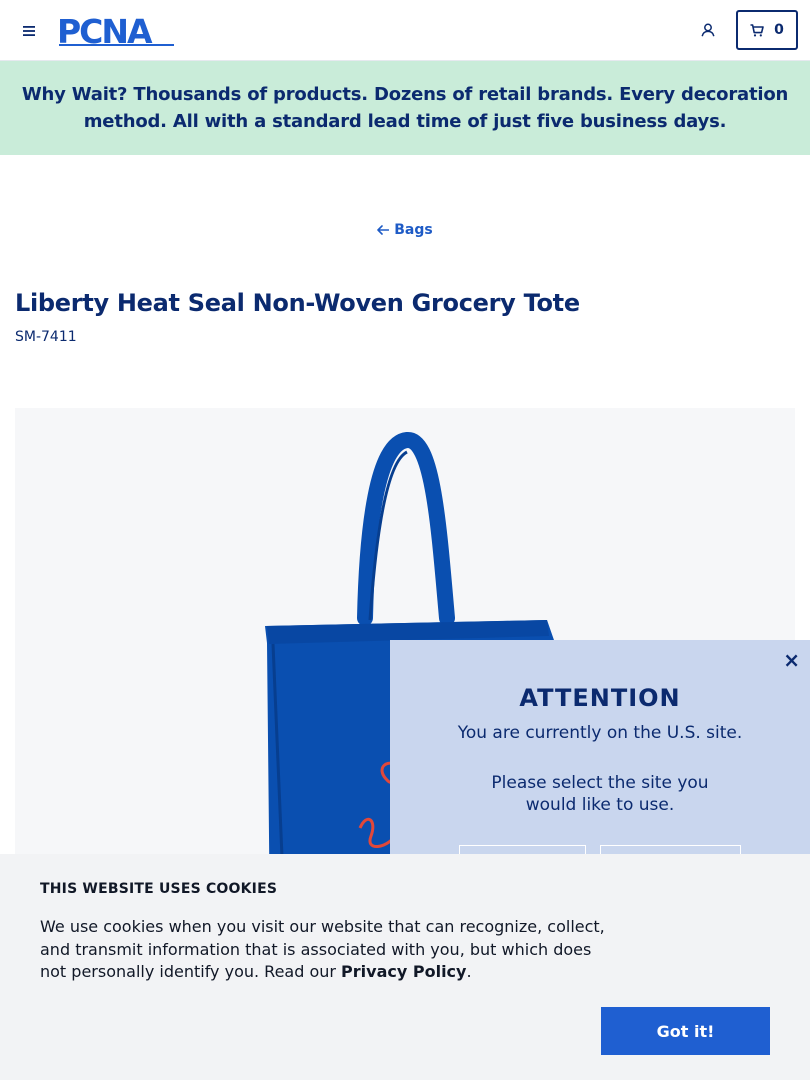 The width and height of the screenshot is (810, 1080). I want to click on cart-icon, so click(757, 29).